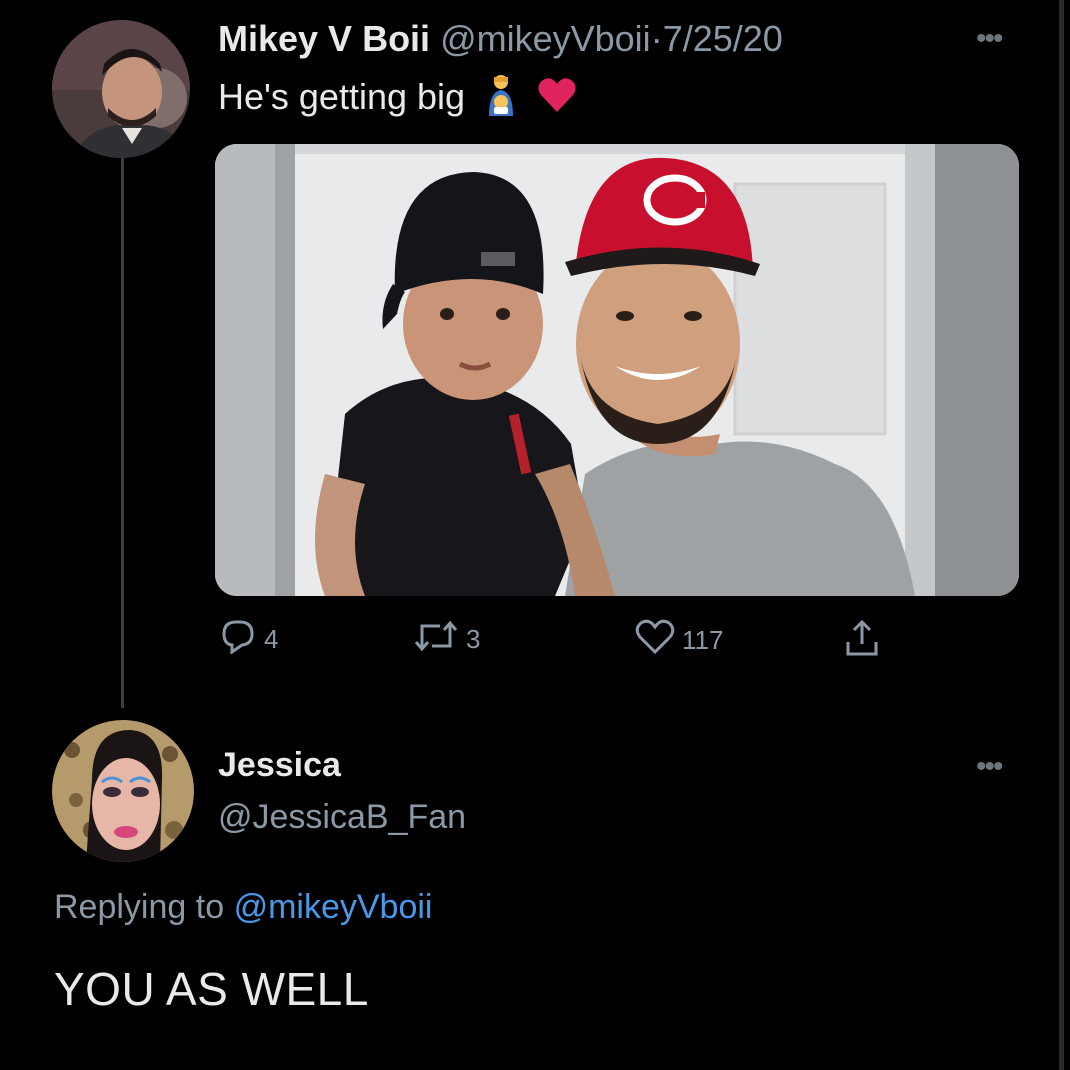 The width and height of the screenshot is (1070, 1070). I want to click on author-handle: @mikeyVboii, so click(545, 38).